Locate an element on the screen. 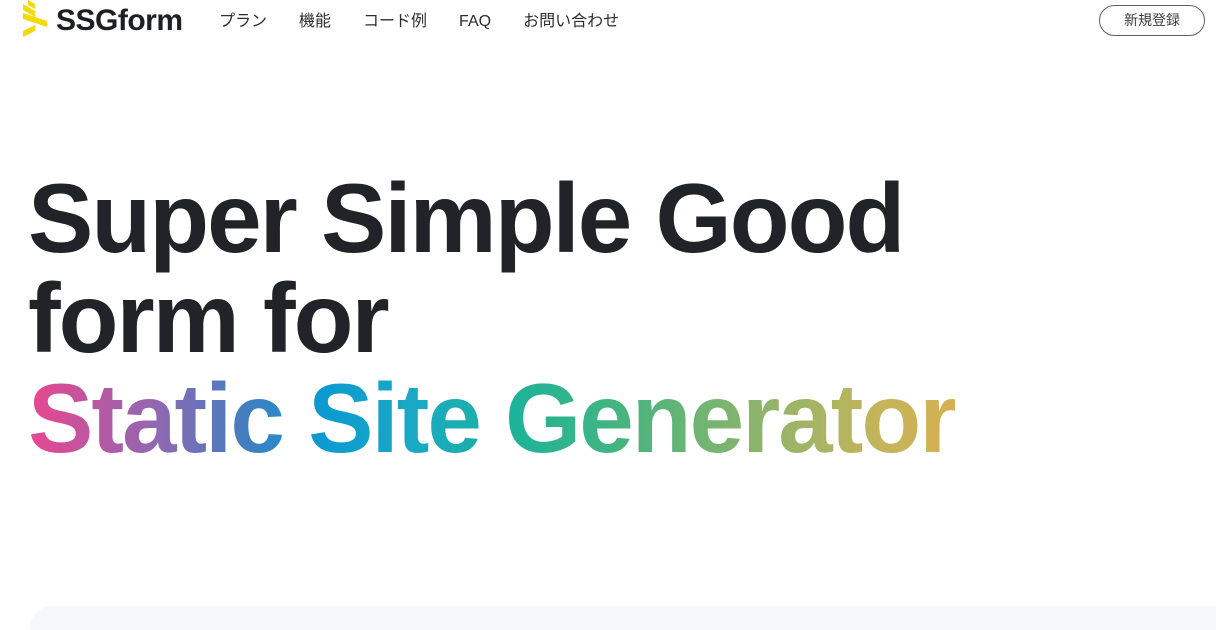 This screenshot has height=630, width=1216. ssgform-logo-icon is located at coordinates (35, 18).